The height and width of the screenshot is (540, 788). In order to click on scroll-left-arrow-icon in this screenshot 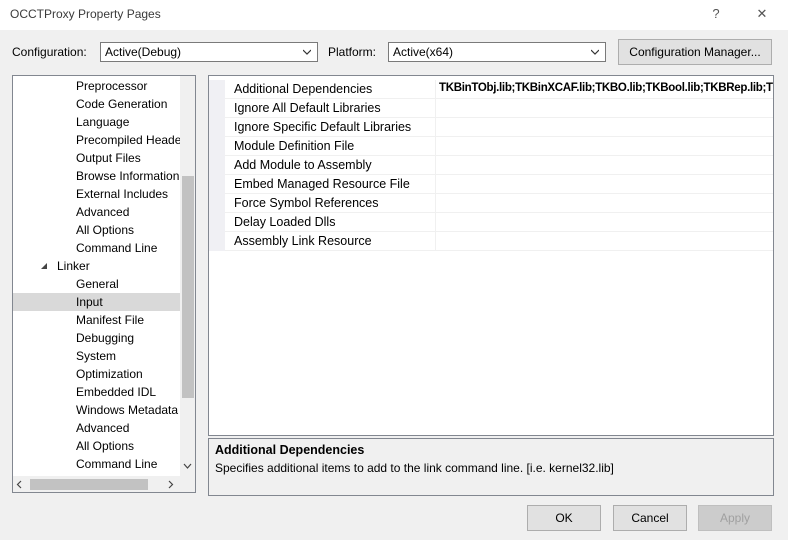, I will do `click(19, 484)`.